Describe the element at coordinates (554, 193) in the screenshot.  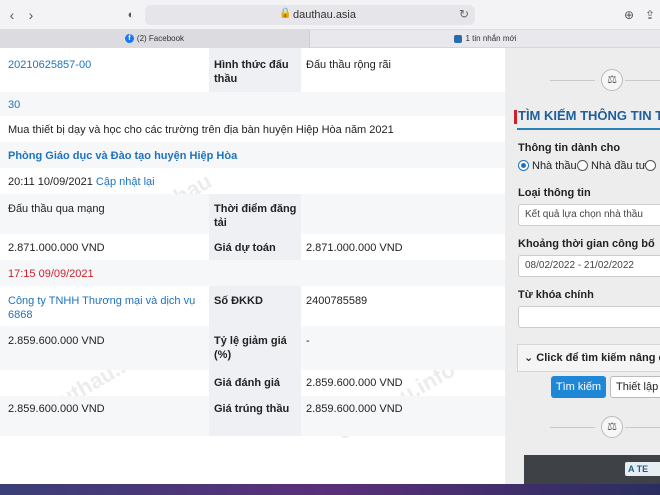
I see `type-label: Loại thông tin` at that location.